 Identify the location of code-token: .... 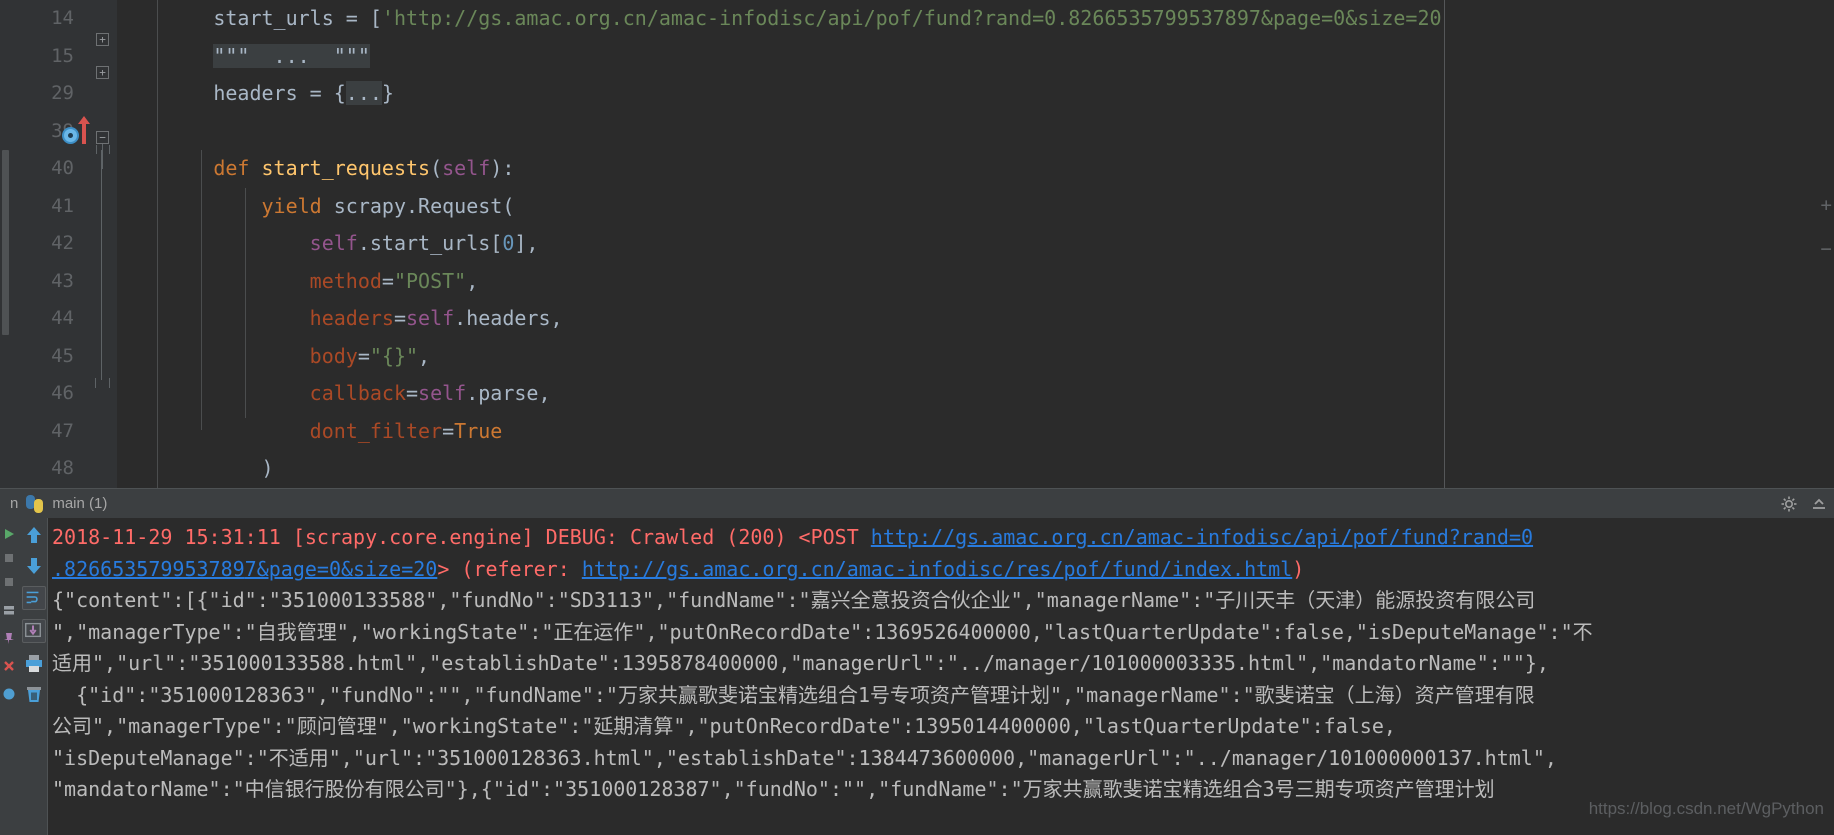
(363, 93).